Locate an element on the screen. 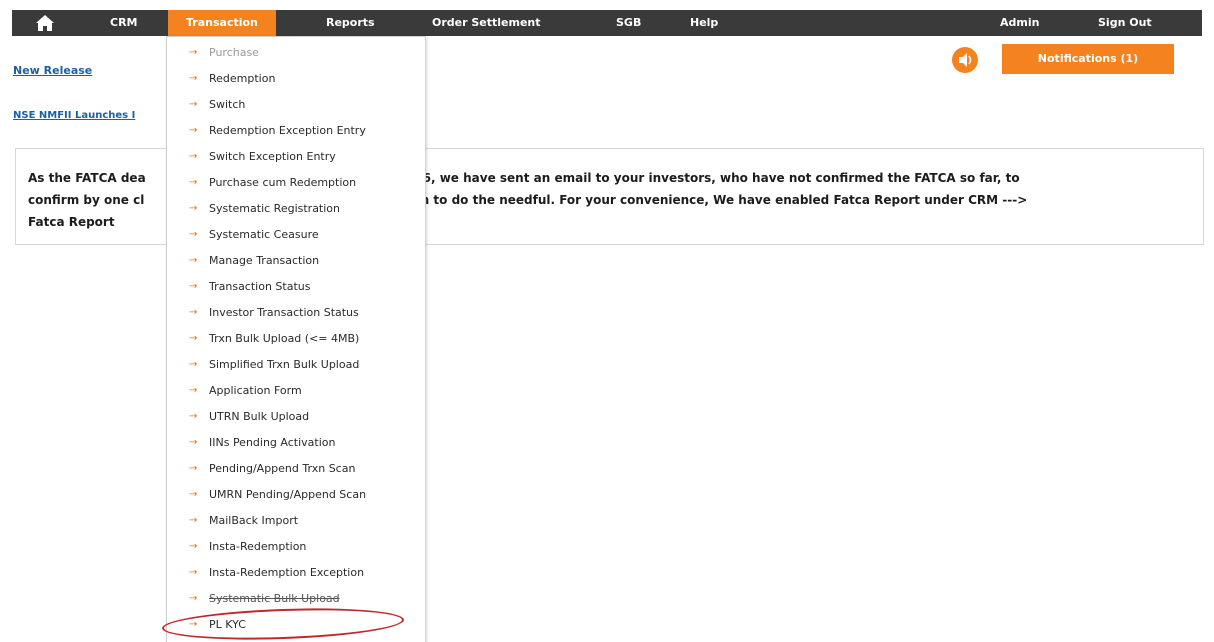  nav-reports: Reports is located at coordinates (350, 23).